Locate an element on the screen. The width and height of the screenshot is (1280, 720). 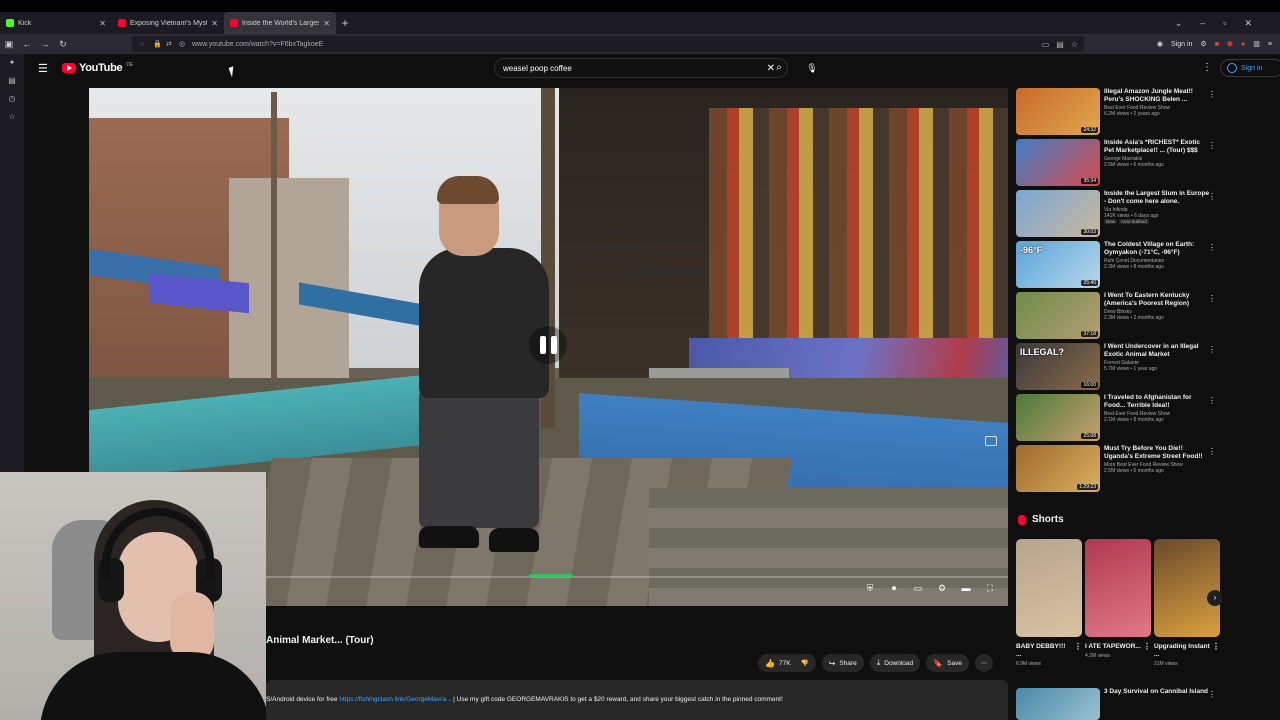
short-card: BABY DEBBY!!! ... ⋮ 6.9M views is located at coordinates (1049, 608).